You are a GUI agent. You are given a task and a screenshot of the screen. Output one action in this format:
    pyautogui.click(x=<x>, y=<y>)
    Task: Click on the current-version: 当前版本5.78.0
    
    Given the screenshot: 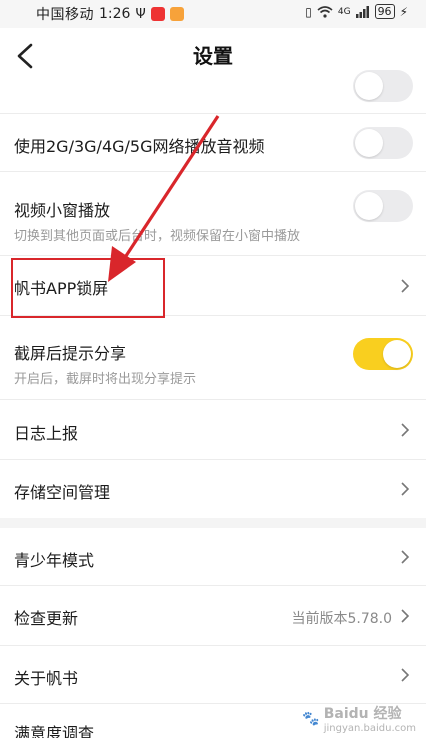 What is the action you would take?
    pyautogui.click(x=341, y=619)
    